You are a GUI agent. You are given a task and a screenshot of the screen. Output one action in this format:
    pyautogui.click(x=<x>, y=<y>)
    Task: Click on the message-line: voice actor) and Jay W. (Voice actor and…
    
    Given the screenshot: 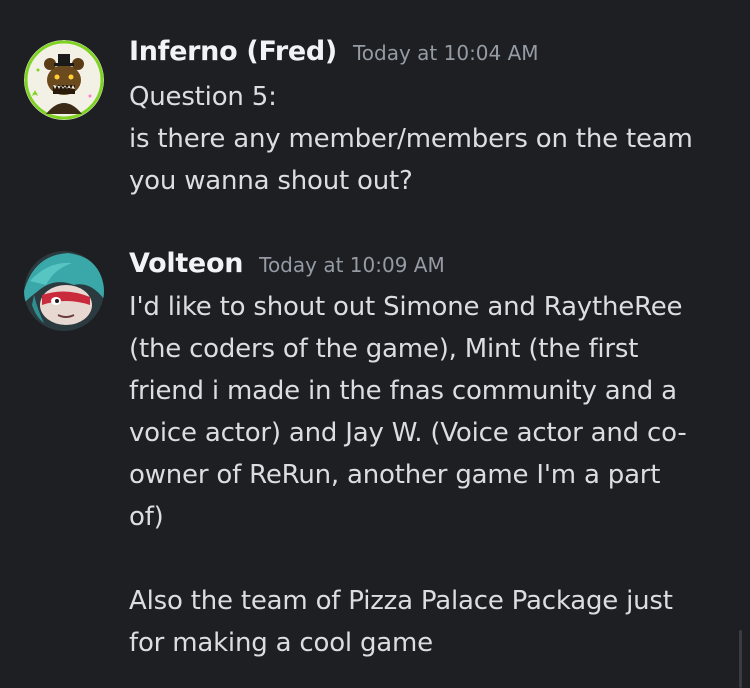 What is the action you would take?
    pyautogui.click(x=408, y=433)
    